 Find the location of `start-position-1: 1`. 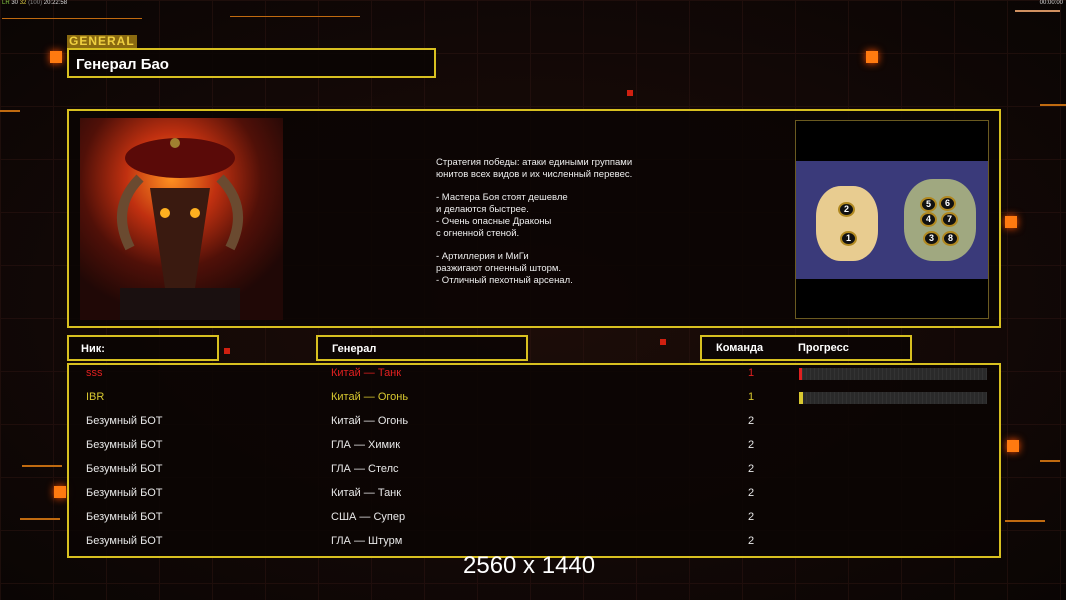

start-position-1: 1 is located at coordinates (848, 238).